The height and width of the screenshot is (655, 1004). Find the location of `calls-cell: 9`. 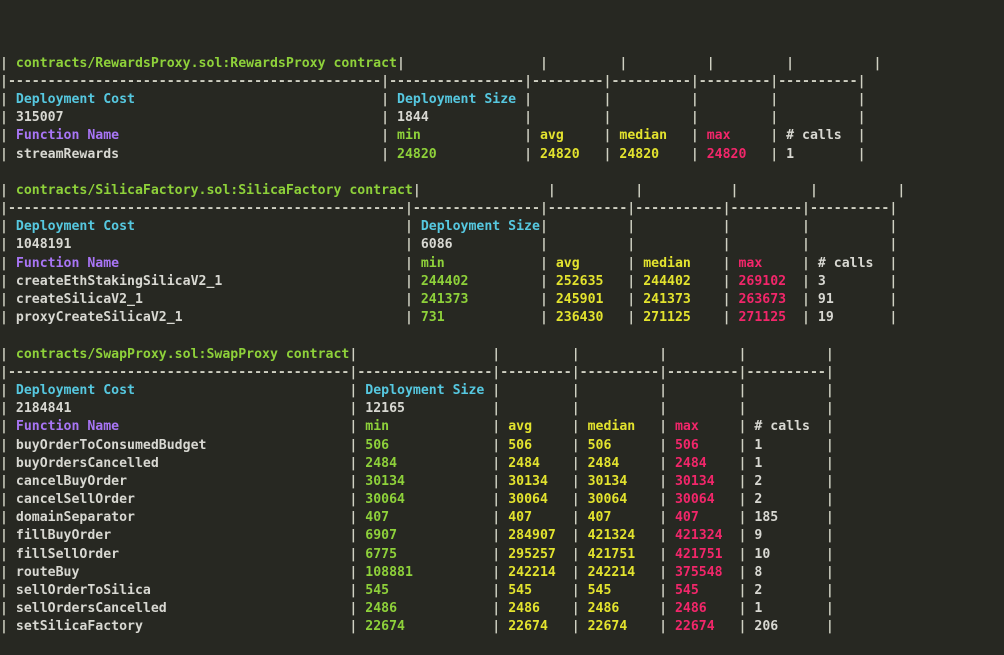

calls-cell: 9 is located at coordinates (786, 536).